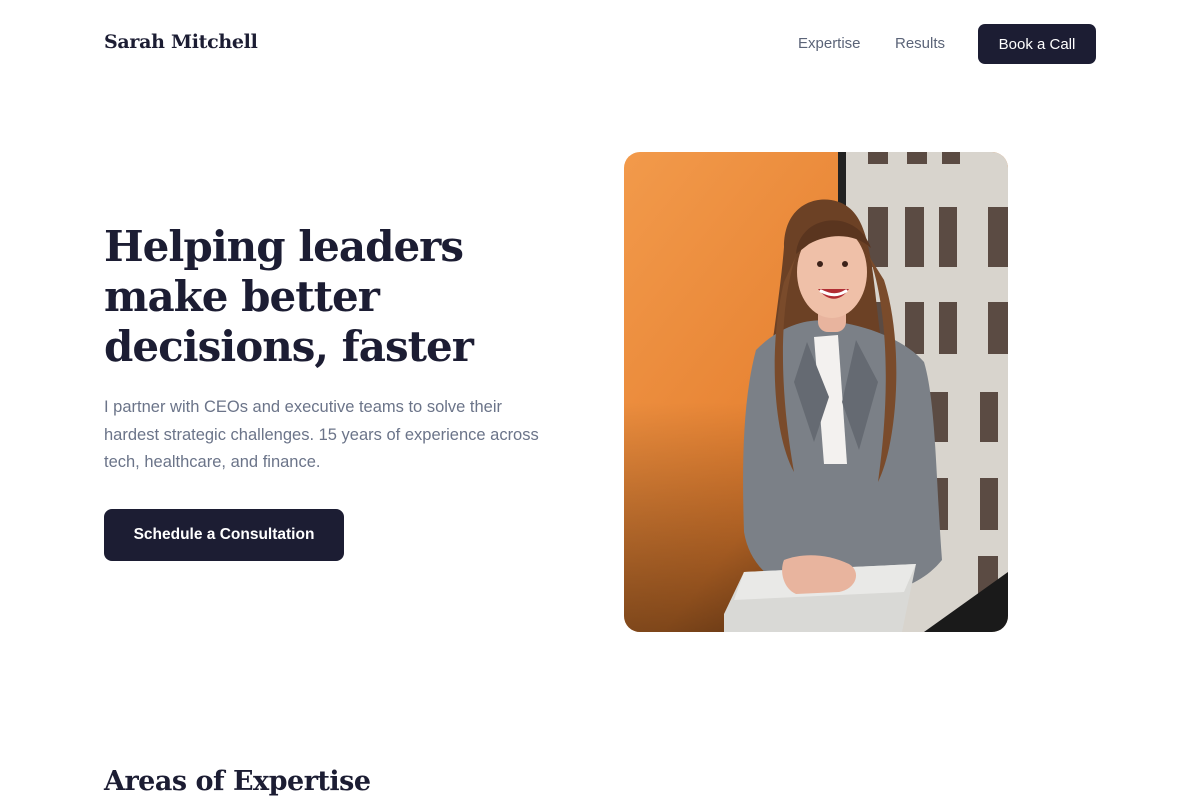 The height and width of the screenshot is (800, 1200). What do you see at coordinates (181, 42) in the screenshot?
I see `brand-logo: Sarah Mitchell` at bounding box center [181, 42].